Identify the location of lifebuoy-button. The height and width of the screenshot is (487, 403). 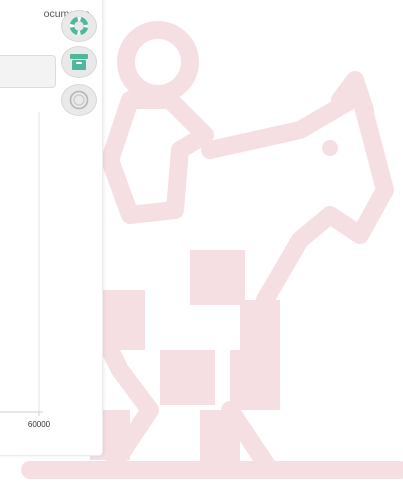
(79, 26).